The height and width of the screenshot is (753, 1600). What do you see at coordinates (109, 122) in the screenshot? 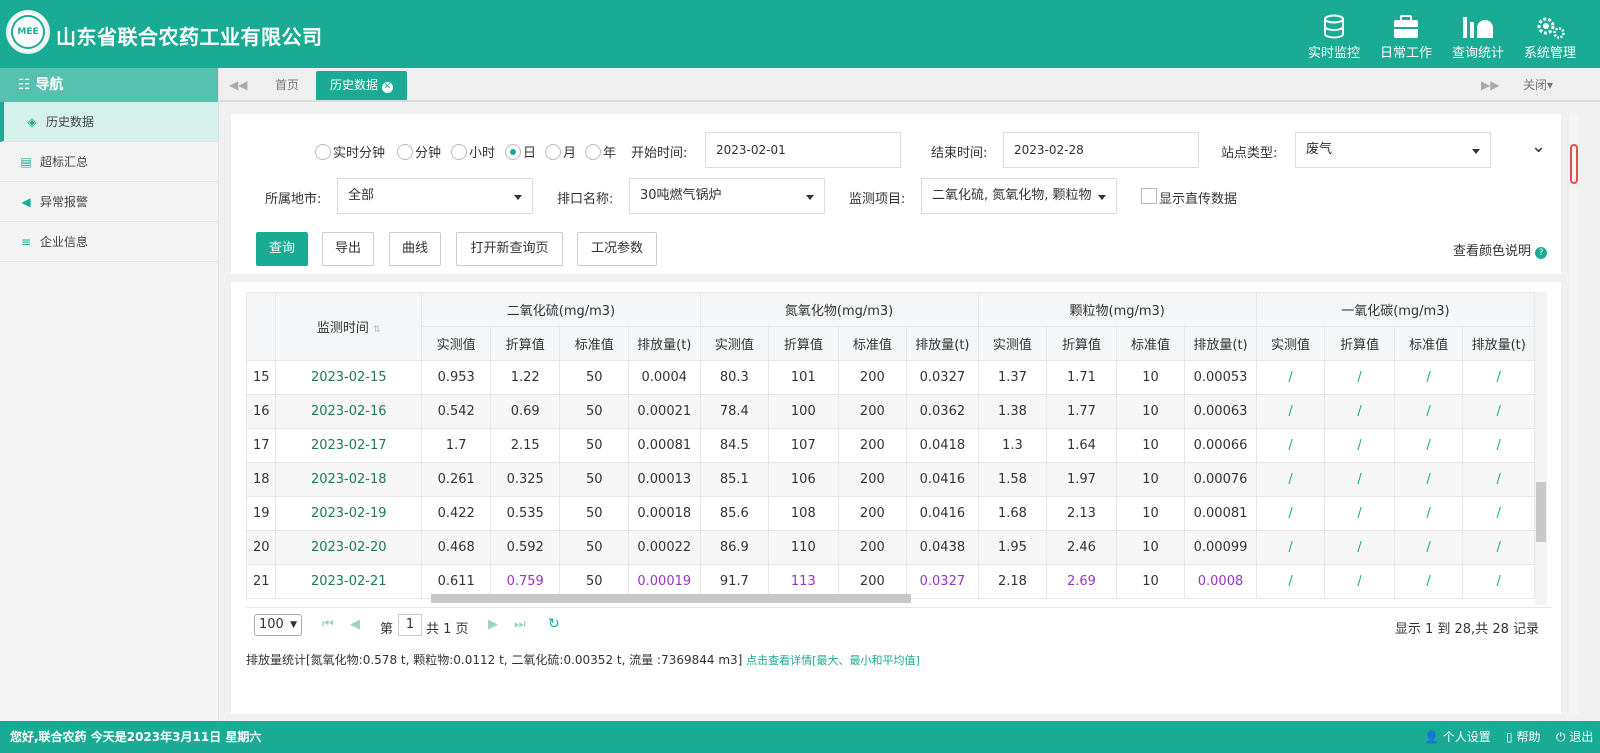
I see `sidebar-item-history: ◈ 历史数据` at bounding box center [109, 122].